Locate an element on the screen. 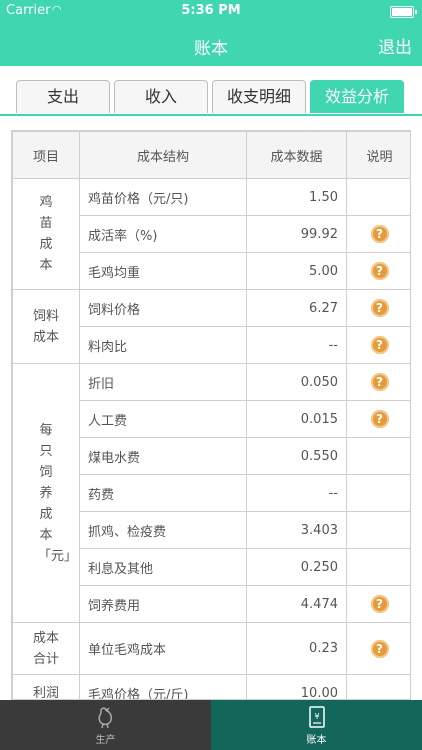 The image size is (422, 750). app-header: Carrier ◠ 5:36 PM 账本 退出 is located at coordinates (211, 33).